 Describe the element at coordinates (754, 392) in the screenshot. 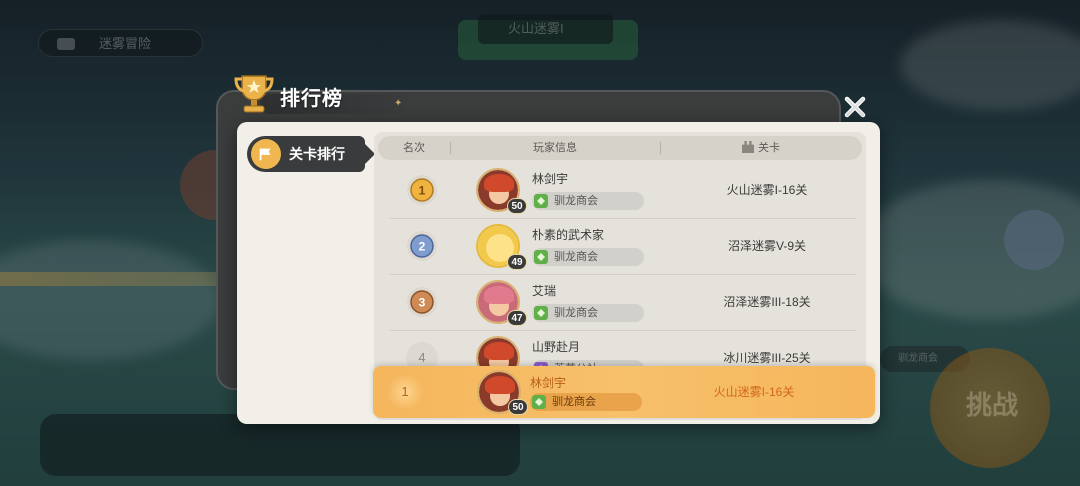

I see `self-stage-progress: 火山迷雾I-16关` at that location.